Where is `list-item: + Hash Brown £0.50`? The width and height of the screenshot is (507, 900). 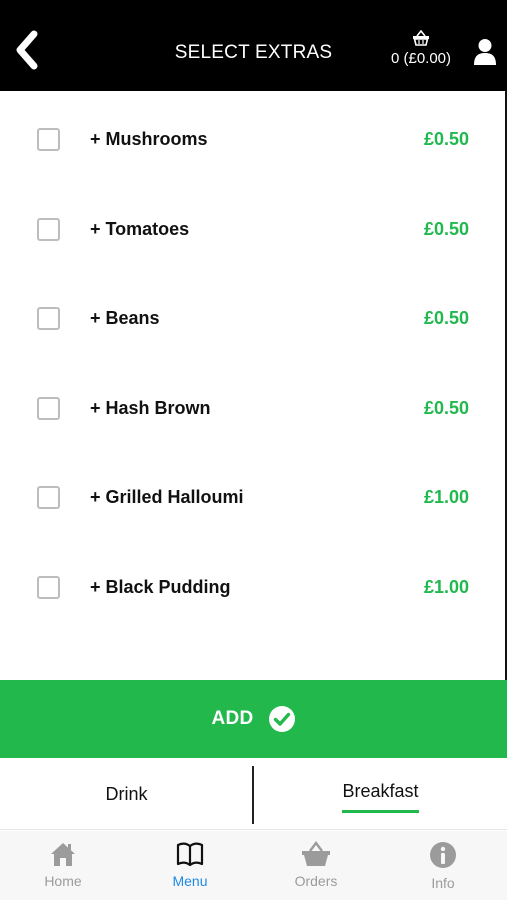 list-item: + Hash Brown £0.50 is located at coordinates (253, 413).